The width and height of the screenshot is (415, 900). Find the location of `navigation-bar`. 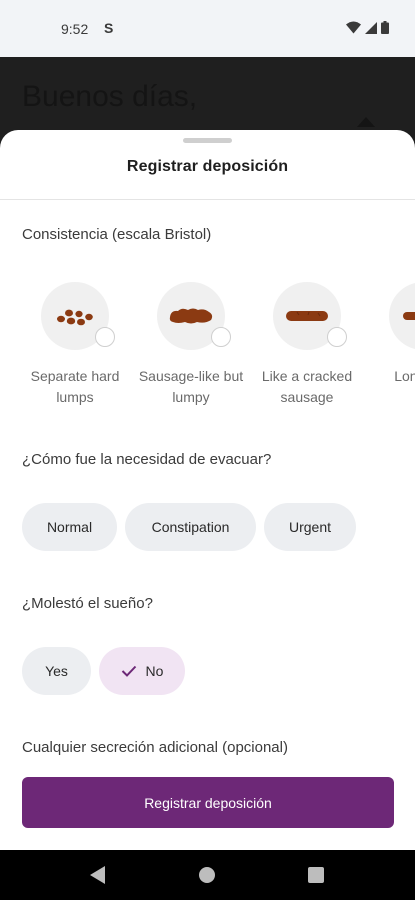

navigation-bar is located at coordinates (207, 875).